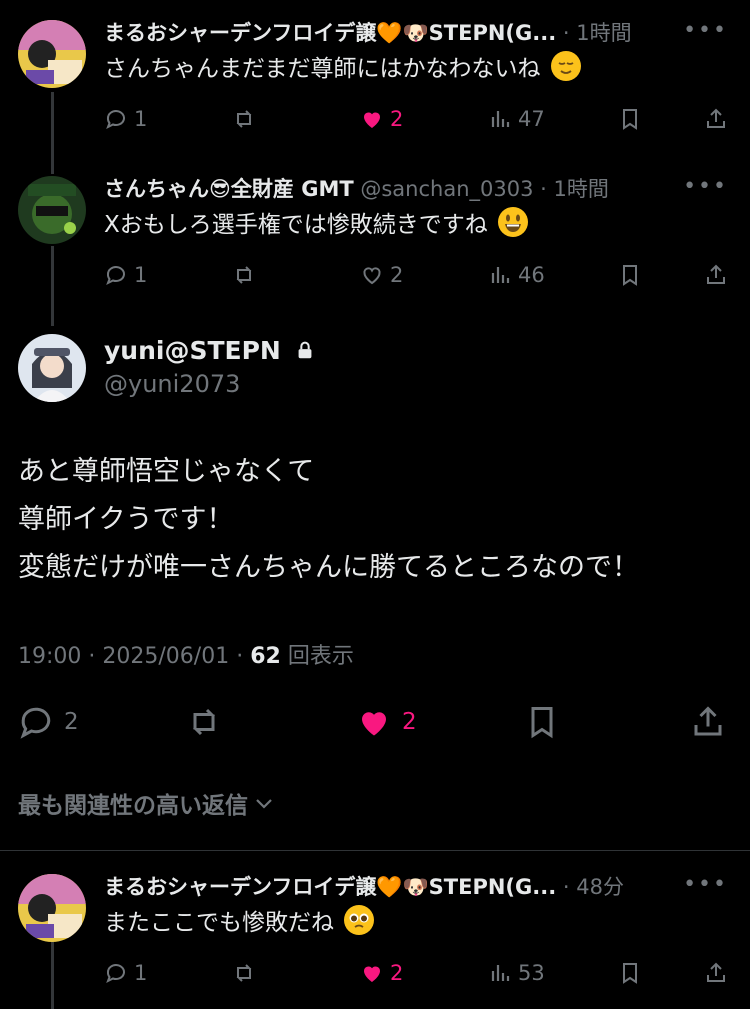 This screenshot has width=750, height=1009. I want to click on reply-text: Xおもしろ選手権では惨敗続きですね, so click(316, 225).